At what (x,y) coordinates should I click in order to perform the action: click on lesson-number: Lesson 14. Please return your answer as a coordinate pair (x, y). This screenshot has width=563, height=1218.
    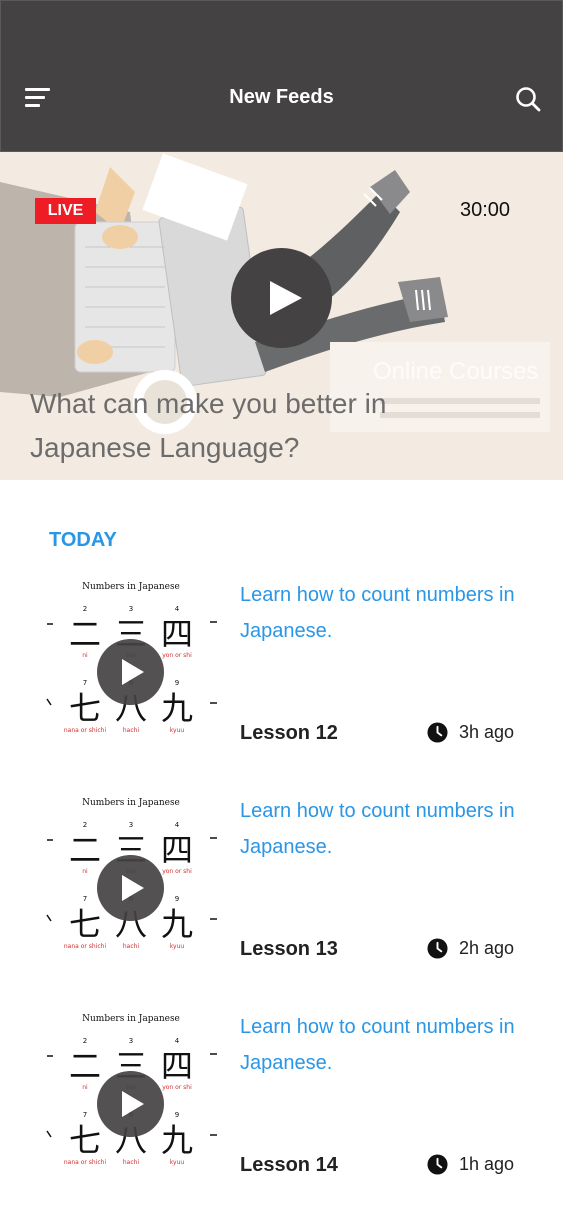
    Looking at the image, I should click on (289, 1165).